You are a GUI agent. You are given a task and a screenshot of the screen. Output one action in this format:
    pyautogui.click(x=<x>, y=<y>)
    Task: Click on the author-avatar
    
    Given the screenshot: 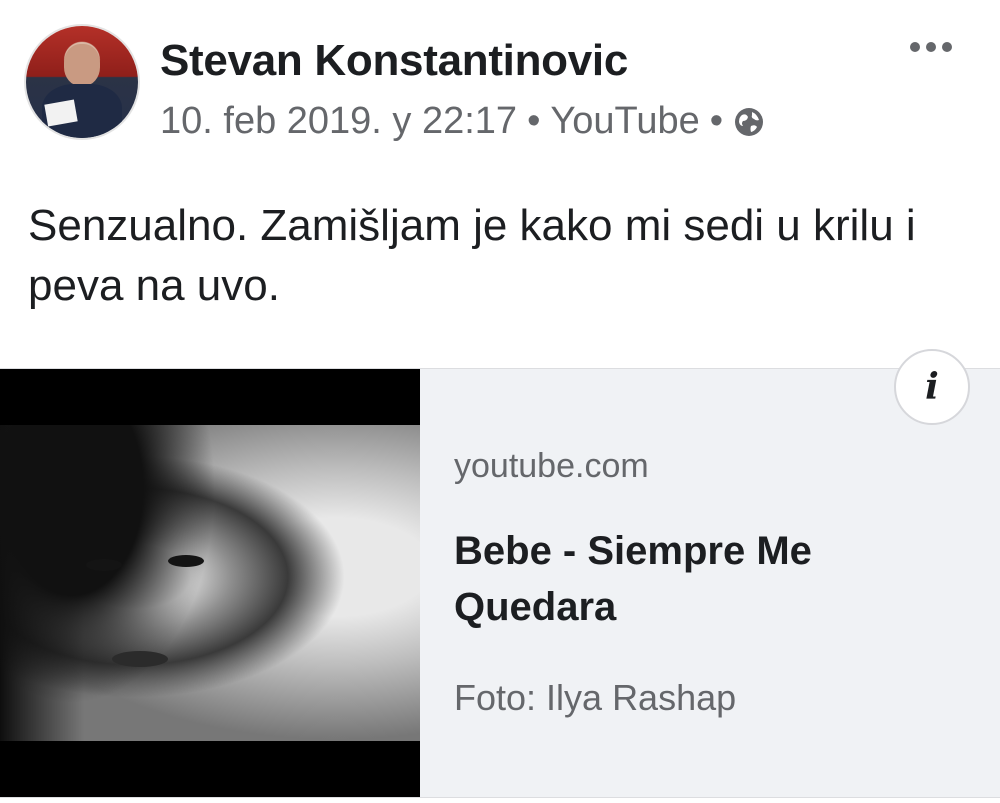 What is the action you would take?
    pyautogui.click(x=82, y=82)
    